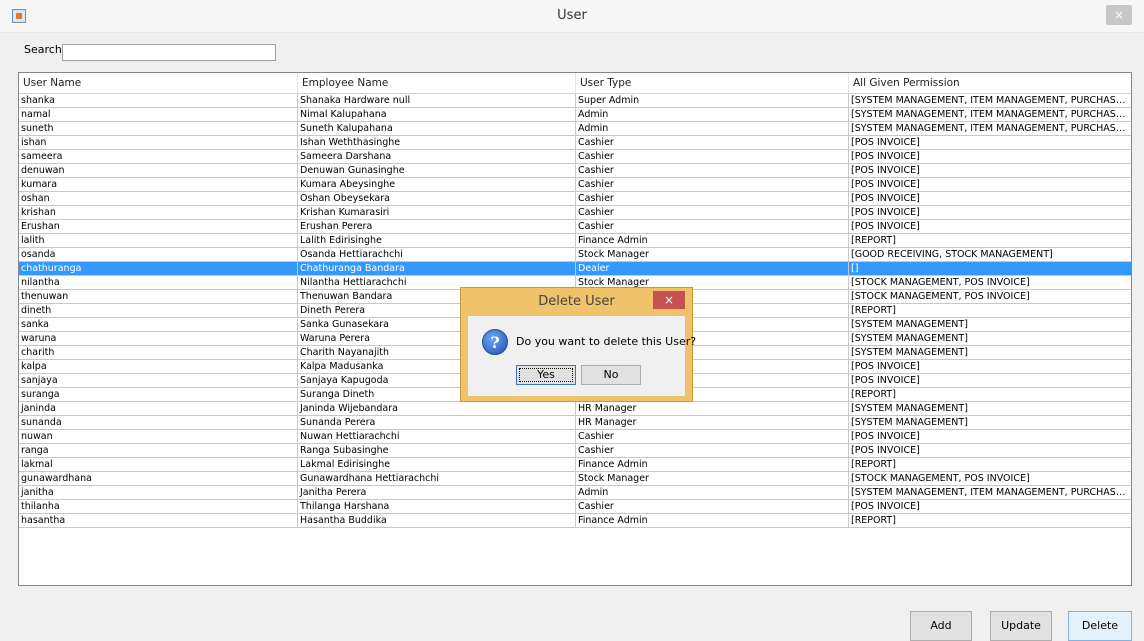 The width and height of the screenshot is (1144, 641). What do you see at coordinates (158, 114) in the screenshot?
I see `cell-user-name: namal` at bounding box center [158, 114].